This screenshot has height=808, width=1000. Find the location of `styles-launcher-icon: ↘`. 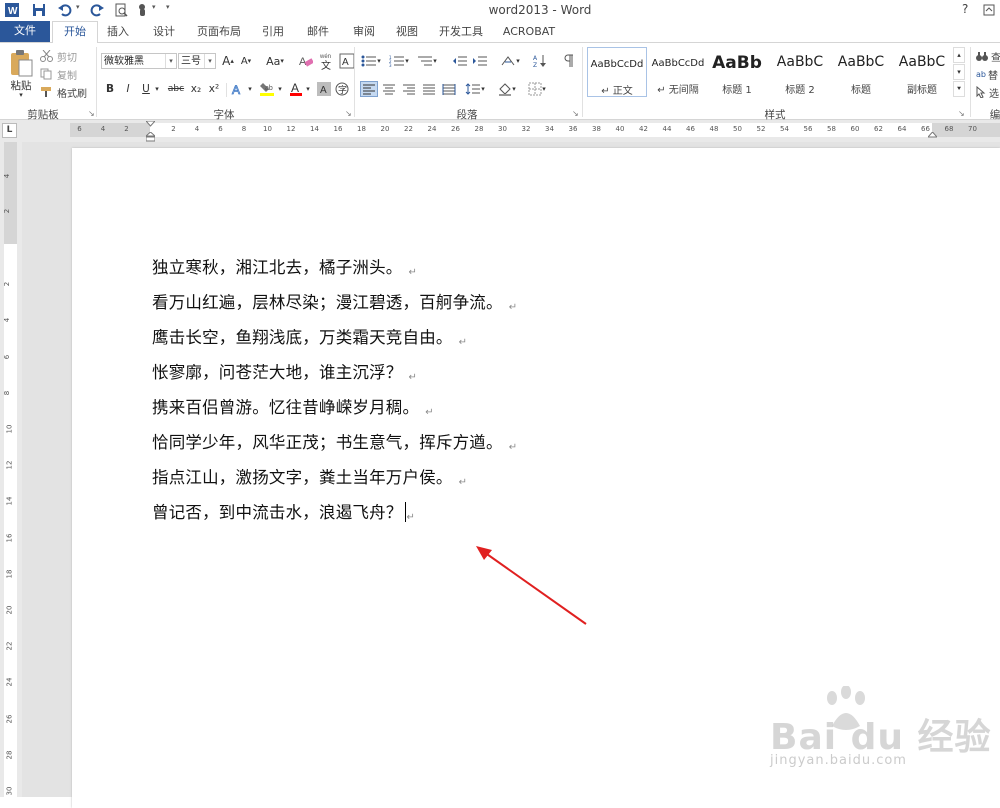

styles-launcher-icon: ↘ is located at coordinates (961, 113).